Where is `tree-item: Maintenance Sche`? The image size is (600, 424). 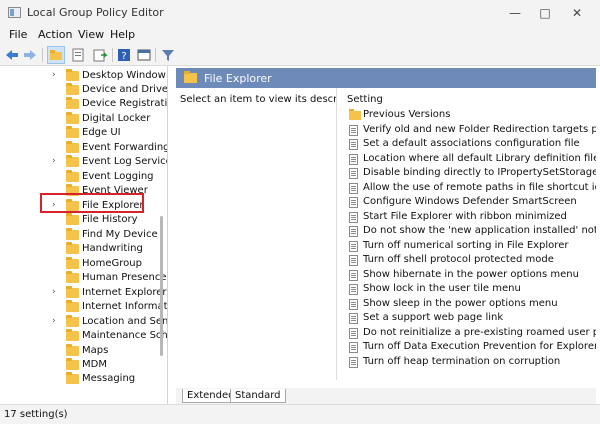
tree-item: Maintenance Sche is located at coordinates (83, 336).